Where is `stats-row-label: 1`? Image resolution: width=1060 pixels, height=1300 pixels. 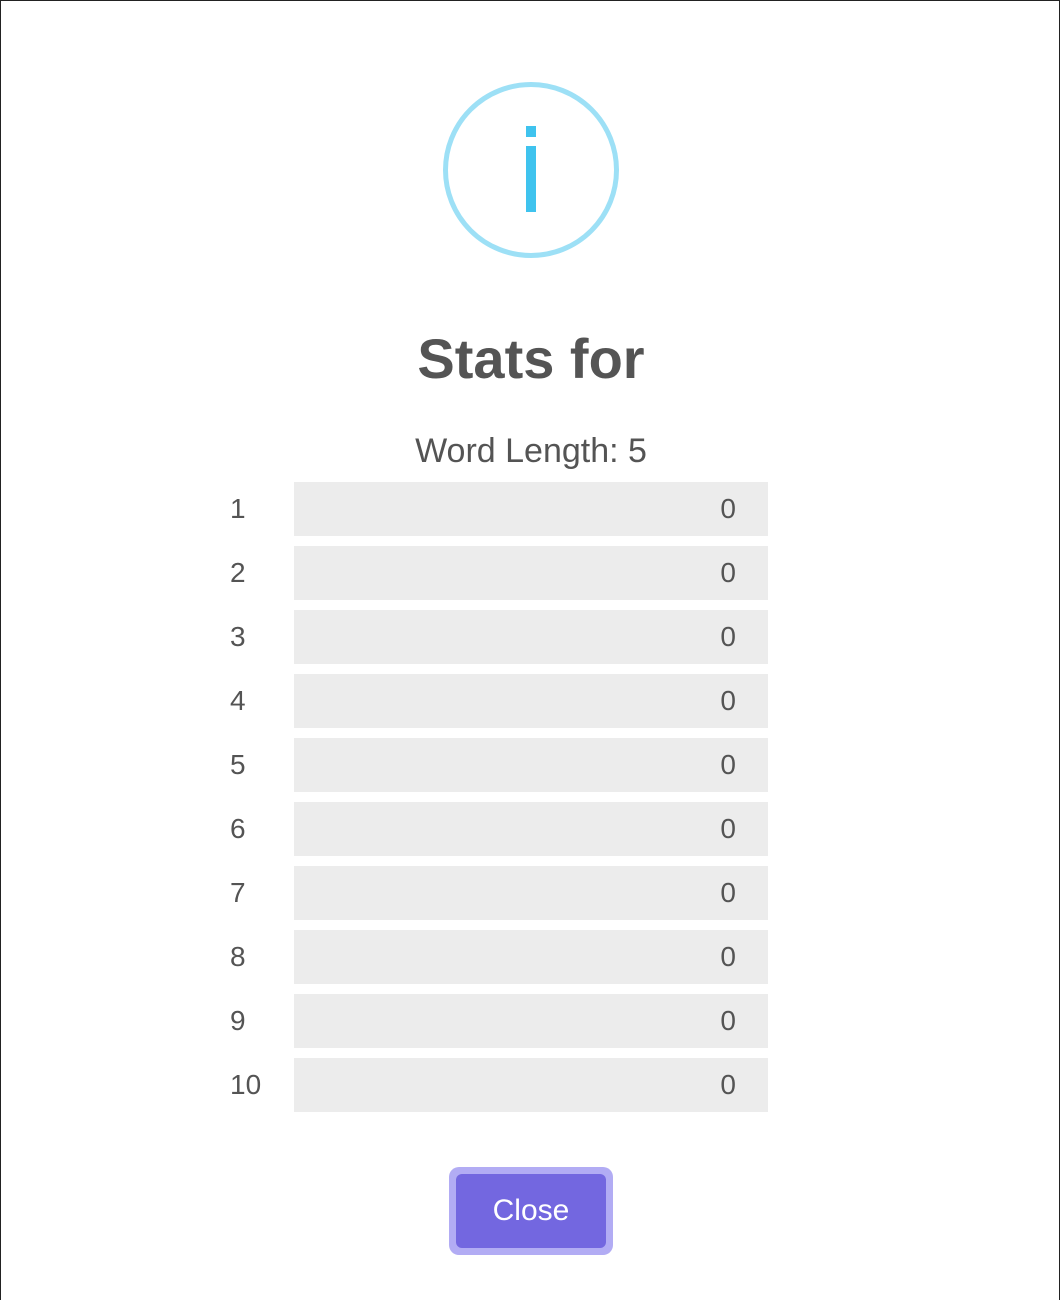 stats-row-label: 1 is located at coordinates (238, 508).